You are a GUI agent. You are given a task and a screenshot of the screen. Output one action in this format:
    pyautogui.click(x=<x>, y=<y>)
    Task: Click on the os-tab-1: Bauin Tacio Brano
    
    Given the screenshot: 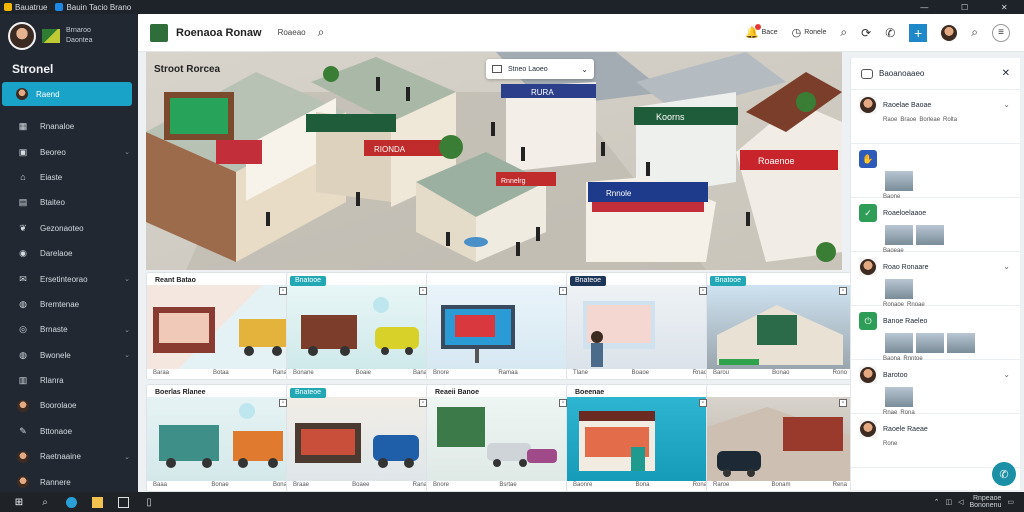 What is the action you would take?
    pyautogui.click(x=93, y=7)
    